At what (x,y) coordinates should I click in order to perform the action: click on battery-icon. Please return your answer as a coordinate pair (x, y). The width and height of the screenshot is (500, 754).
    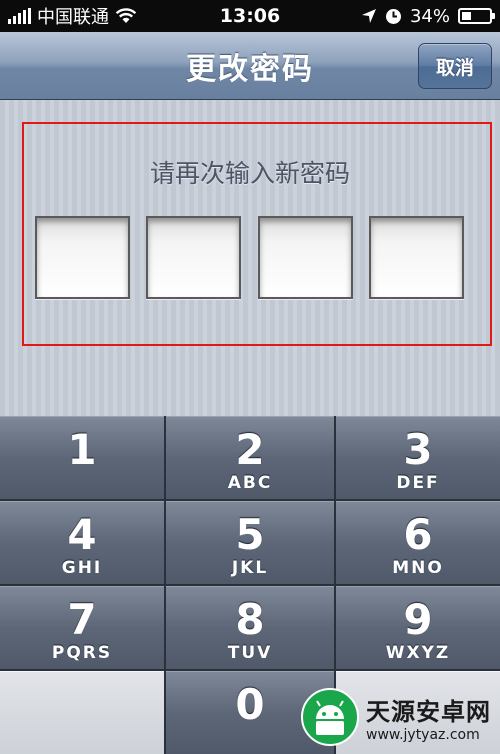
    Looking at the image, I should click on (476, 16).